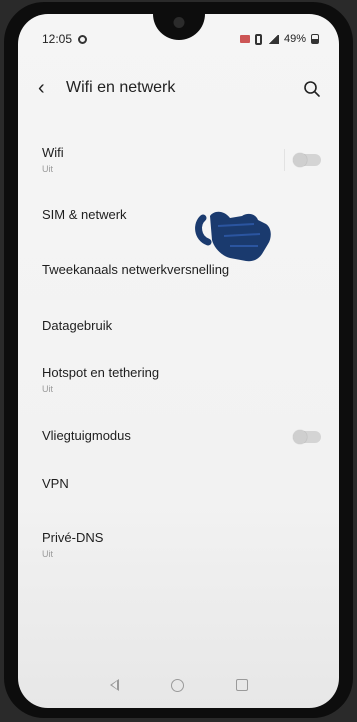 Image resolution: width=357 pixels, height=722 pixels. What do you see at coordinates (181, 214) in the screenshot?
I see `list-item-sim-netwerk: SIM & netwerk` at bounding box center [181, 214].